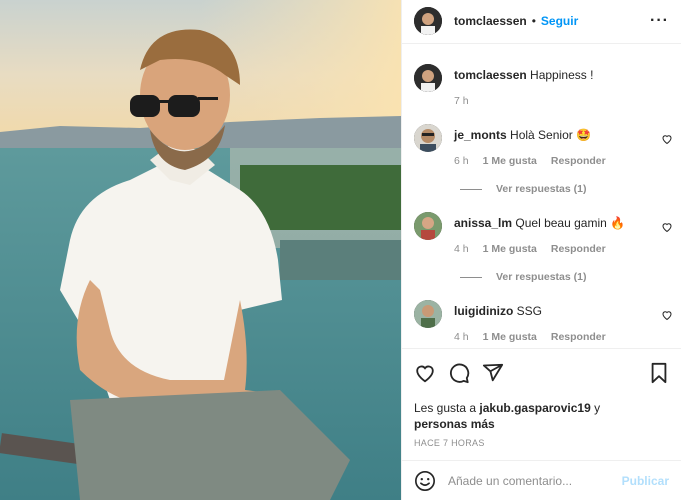 This screenshot has width=681, height=500. What do you see at coordinates (459, 373) in the screenshot?
I see `comment-icon` at bounding box center [459, 373].